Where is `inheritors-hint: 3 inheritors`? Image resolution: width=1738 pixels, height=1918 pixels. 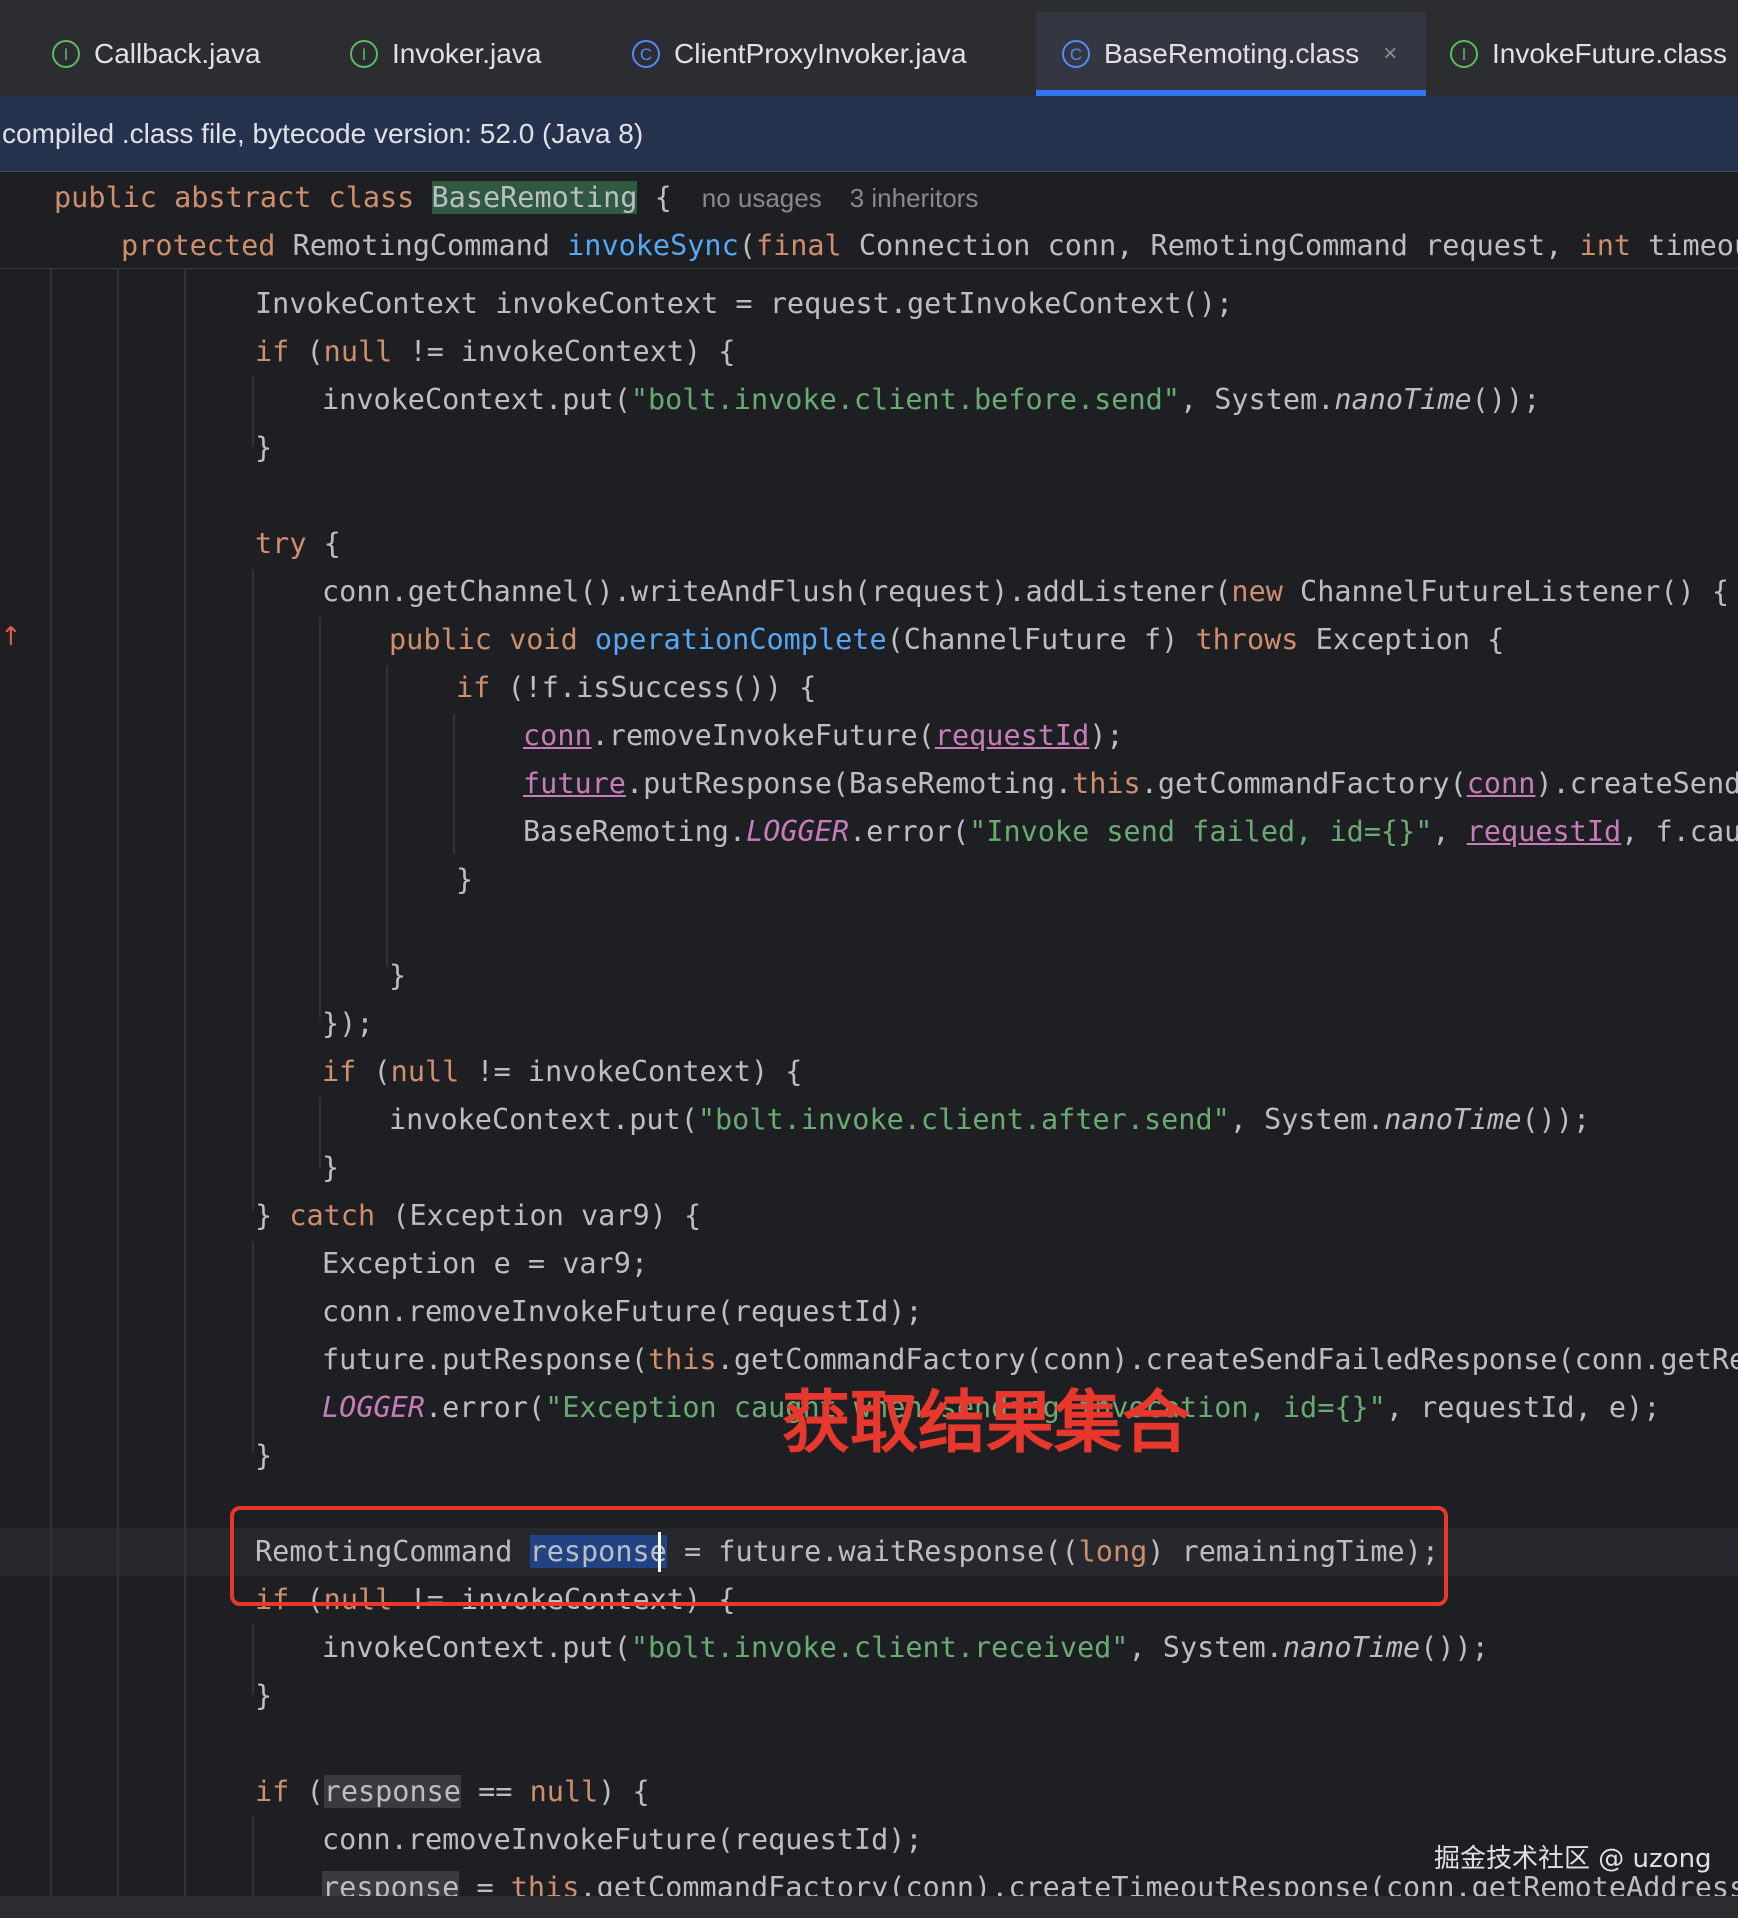 inheritors-hint: 3 inheritors is located at coordinates (914, 198).